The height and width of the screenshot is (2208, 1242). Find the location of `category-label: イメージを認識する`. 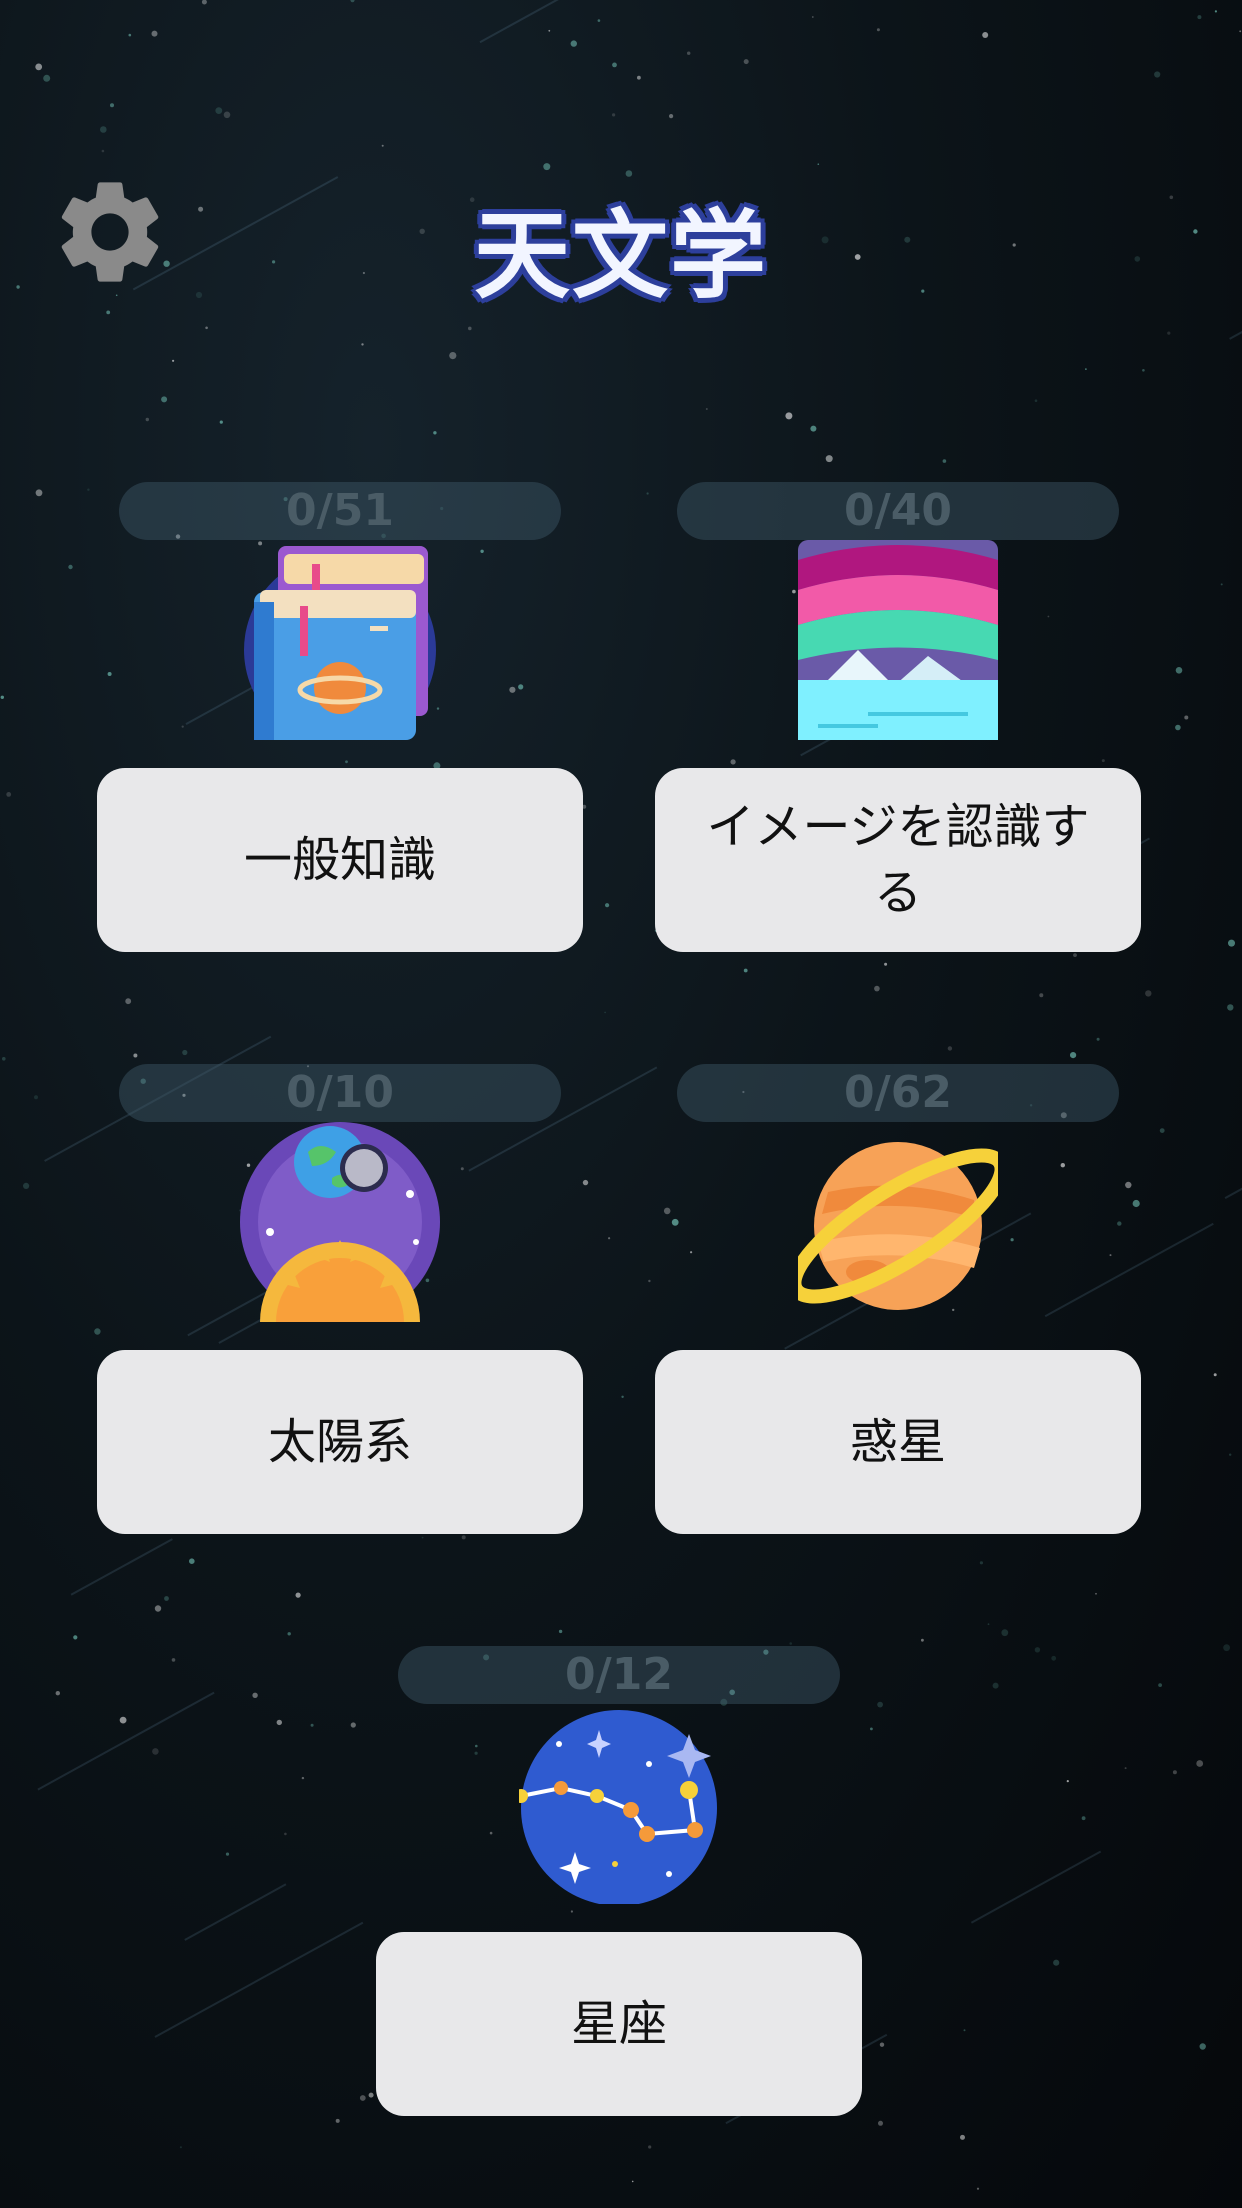

category-label: イメージを認識する is located at coordinates (898, 860).